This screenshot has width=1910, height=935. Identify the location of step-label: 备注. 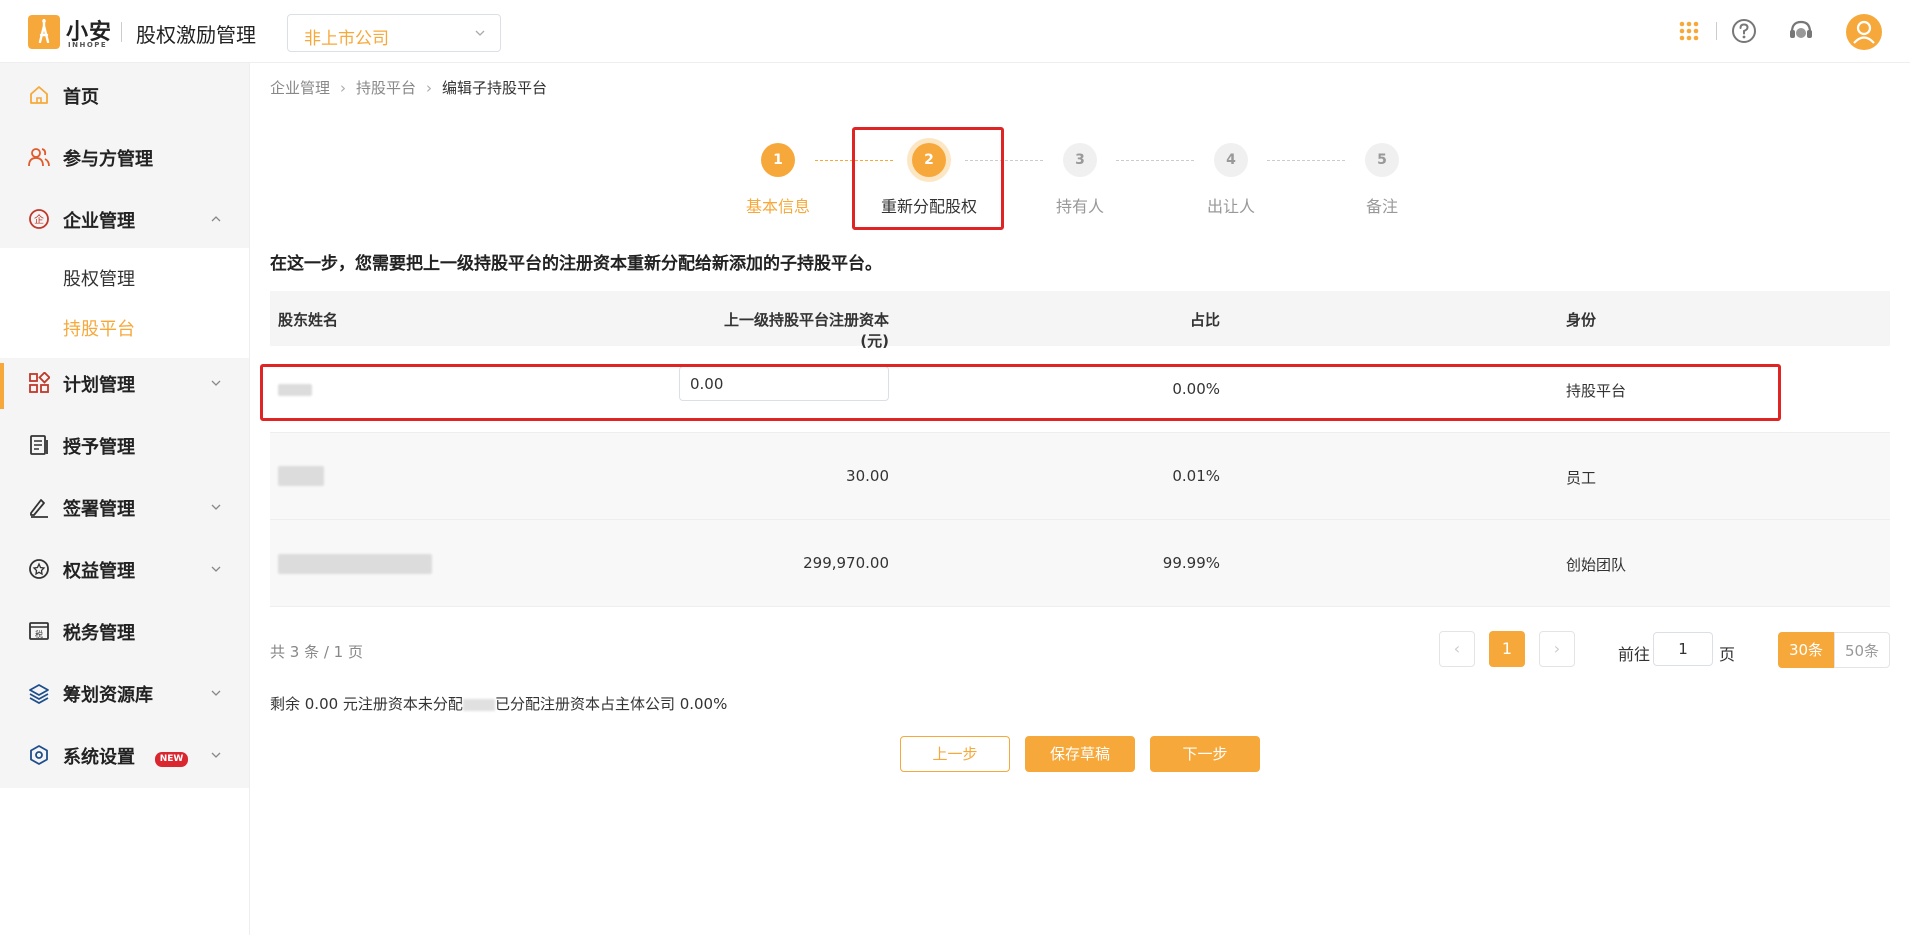
(1381, 206).